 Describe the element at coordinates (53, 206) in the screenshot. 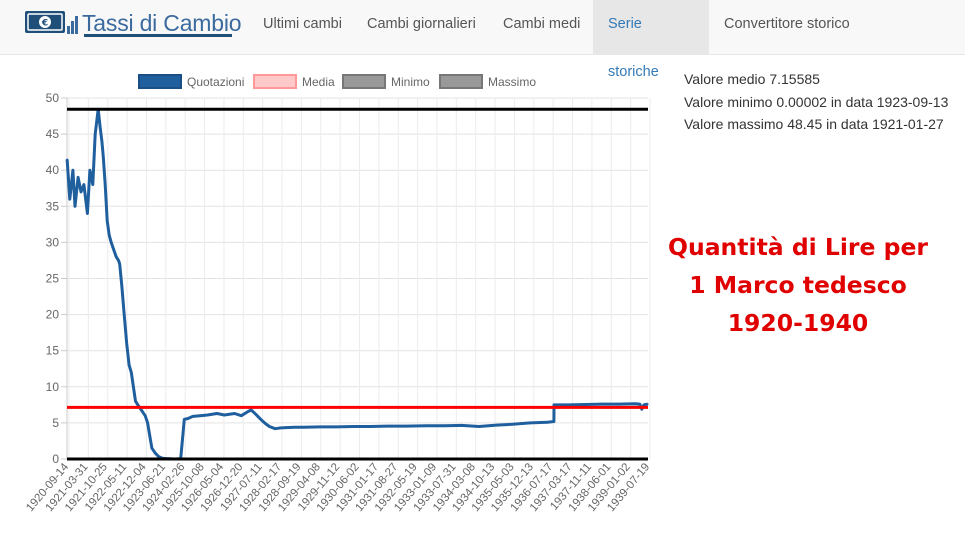

I see `y-tick-label: 35` at that location.